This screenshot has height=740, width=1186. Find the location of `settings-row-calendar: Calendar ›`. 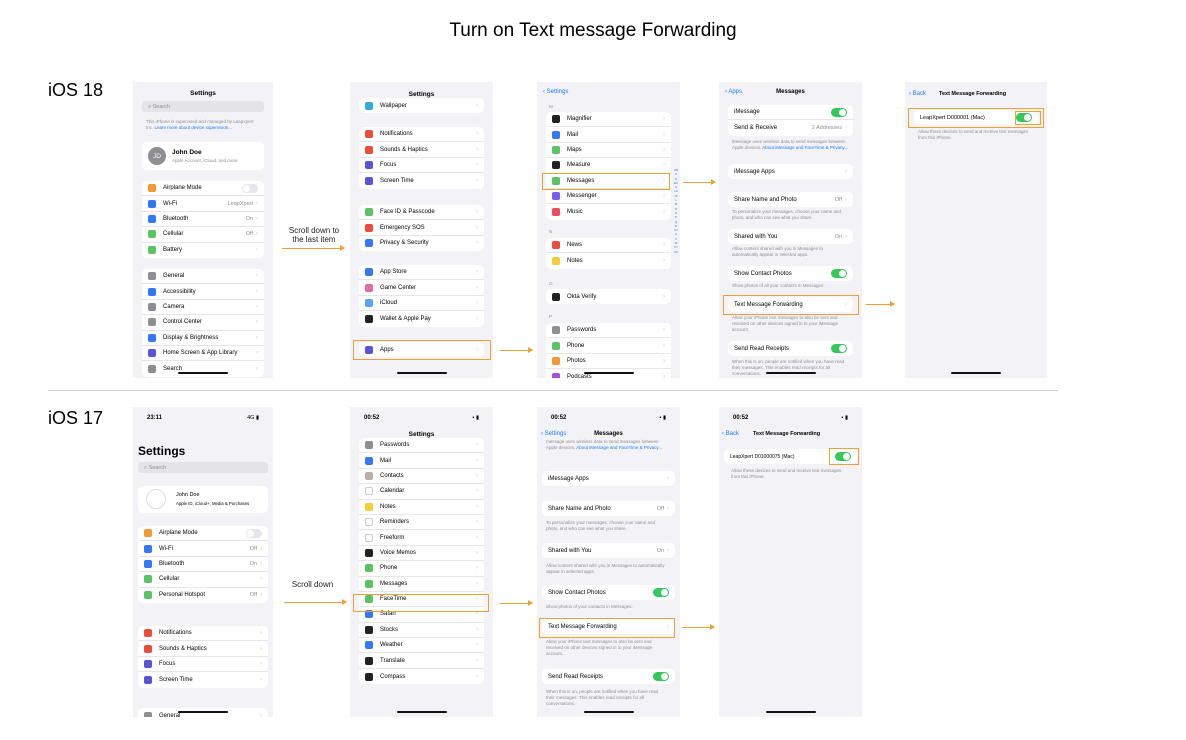

settings-row-calendar: Calendar › is located at coordinates (421, 492).